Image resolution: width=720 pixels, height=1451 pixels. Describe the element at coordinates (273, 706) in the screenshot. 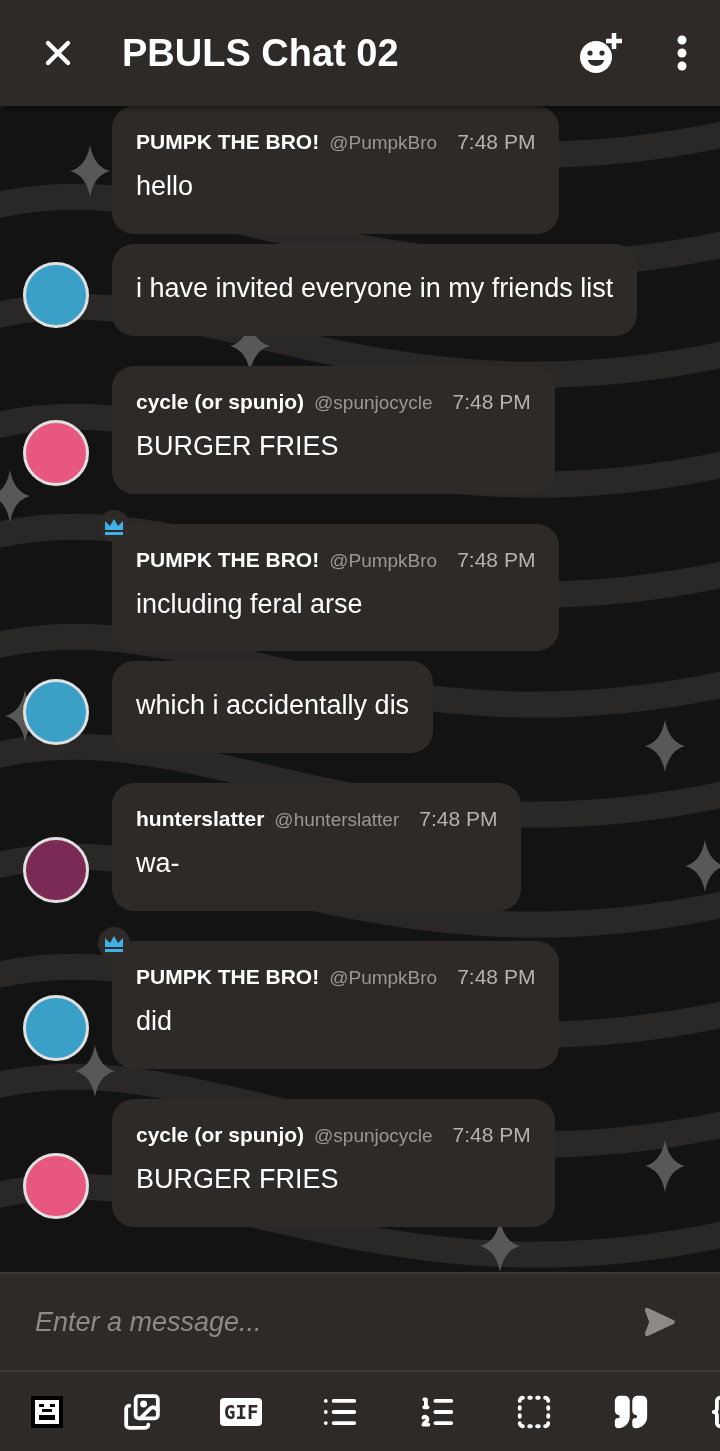

I see `message-text: which i accidentally dis` at that location.